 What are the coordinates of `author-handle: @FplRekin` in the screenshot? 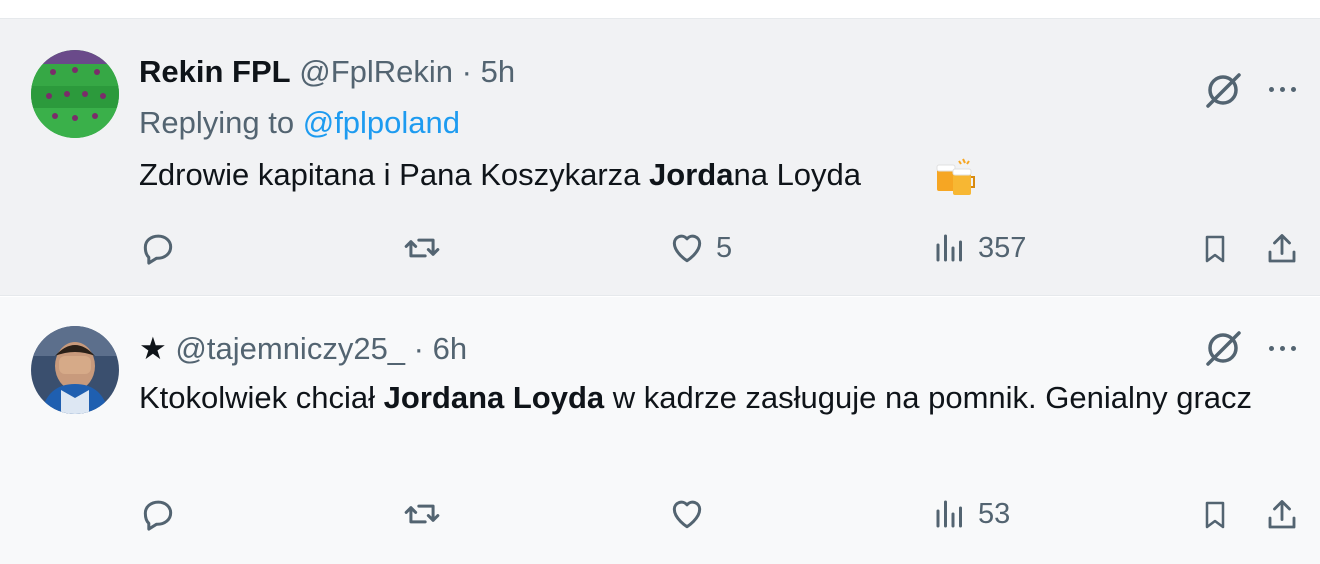 It's located at (376, 71).